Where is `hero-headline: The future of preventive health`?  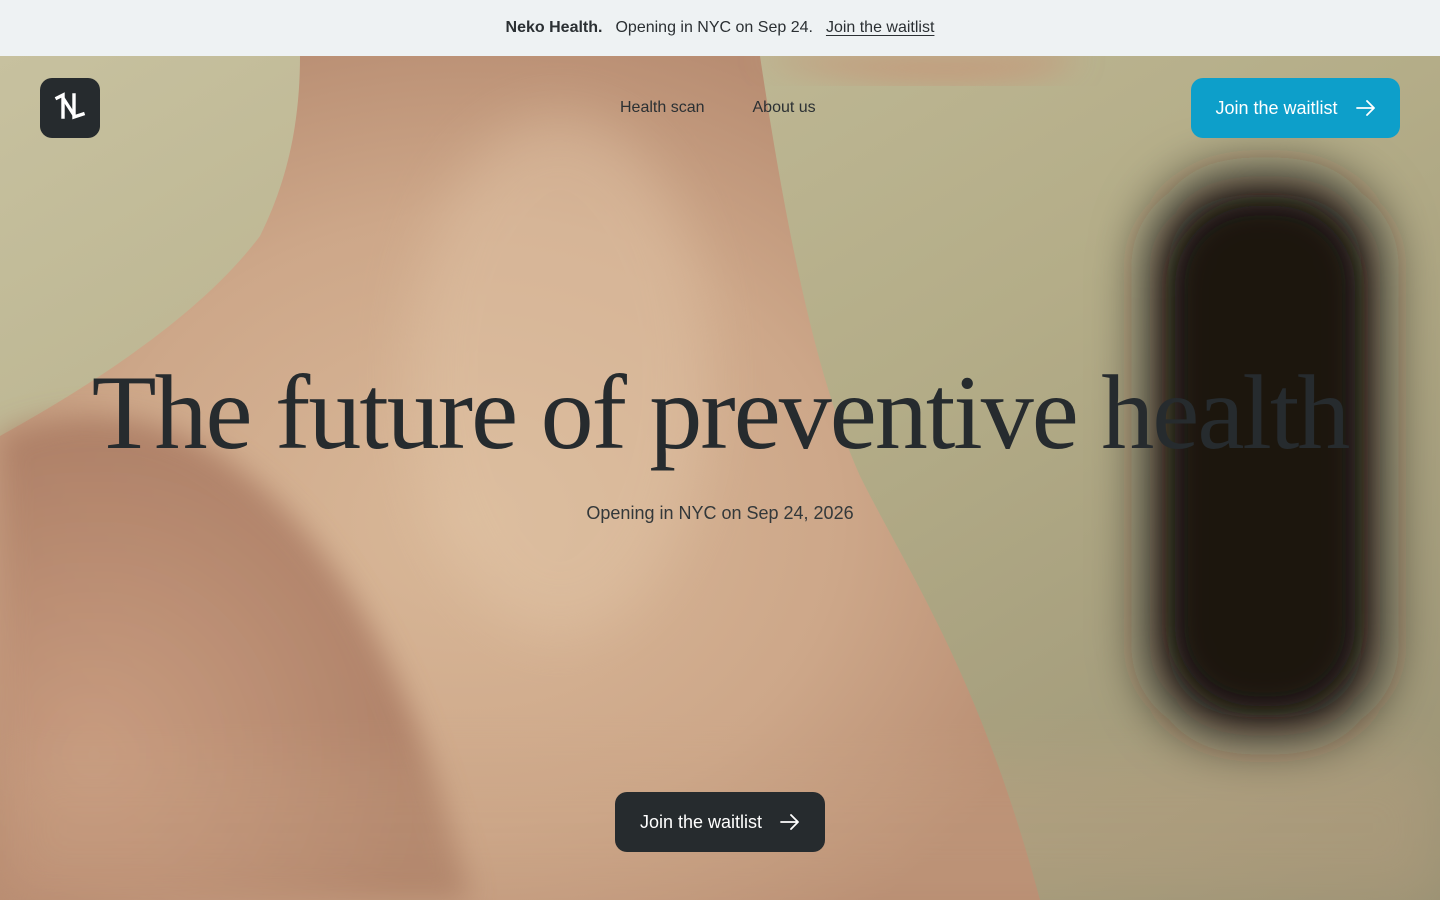
hero-headline: The future of preventive health is located at coordinates (721, 412).